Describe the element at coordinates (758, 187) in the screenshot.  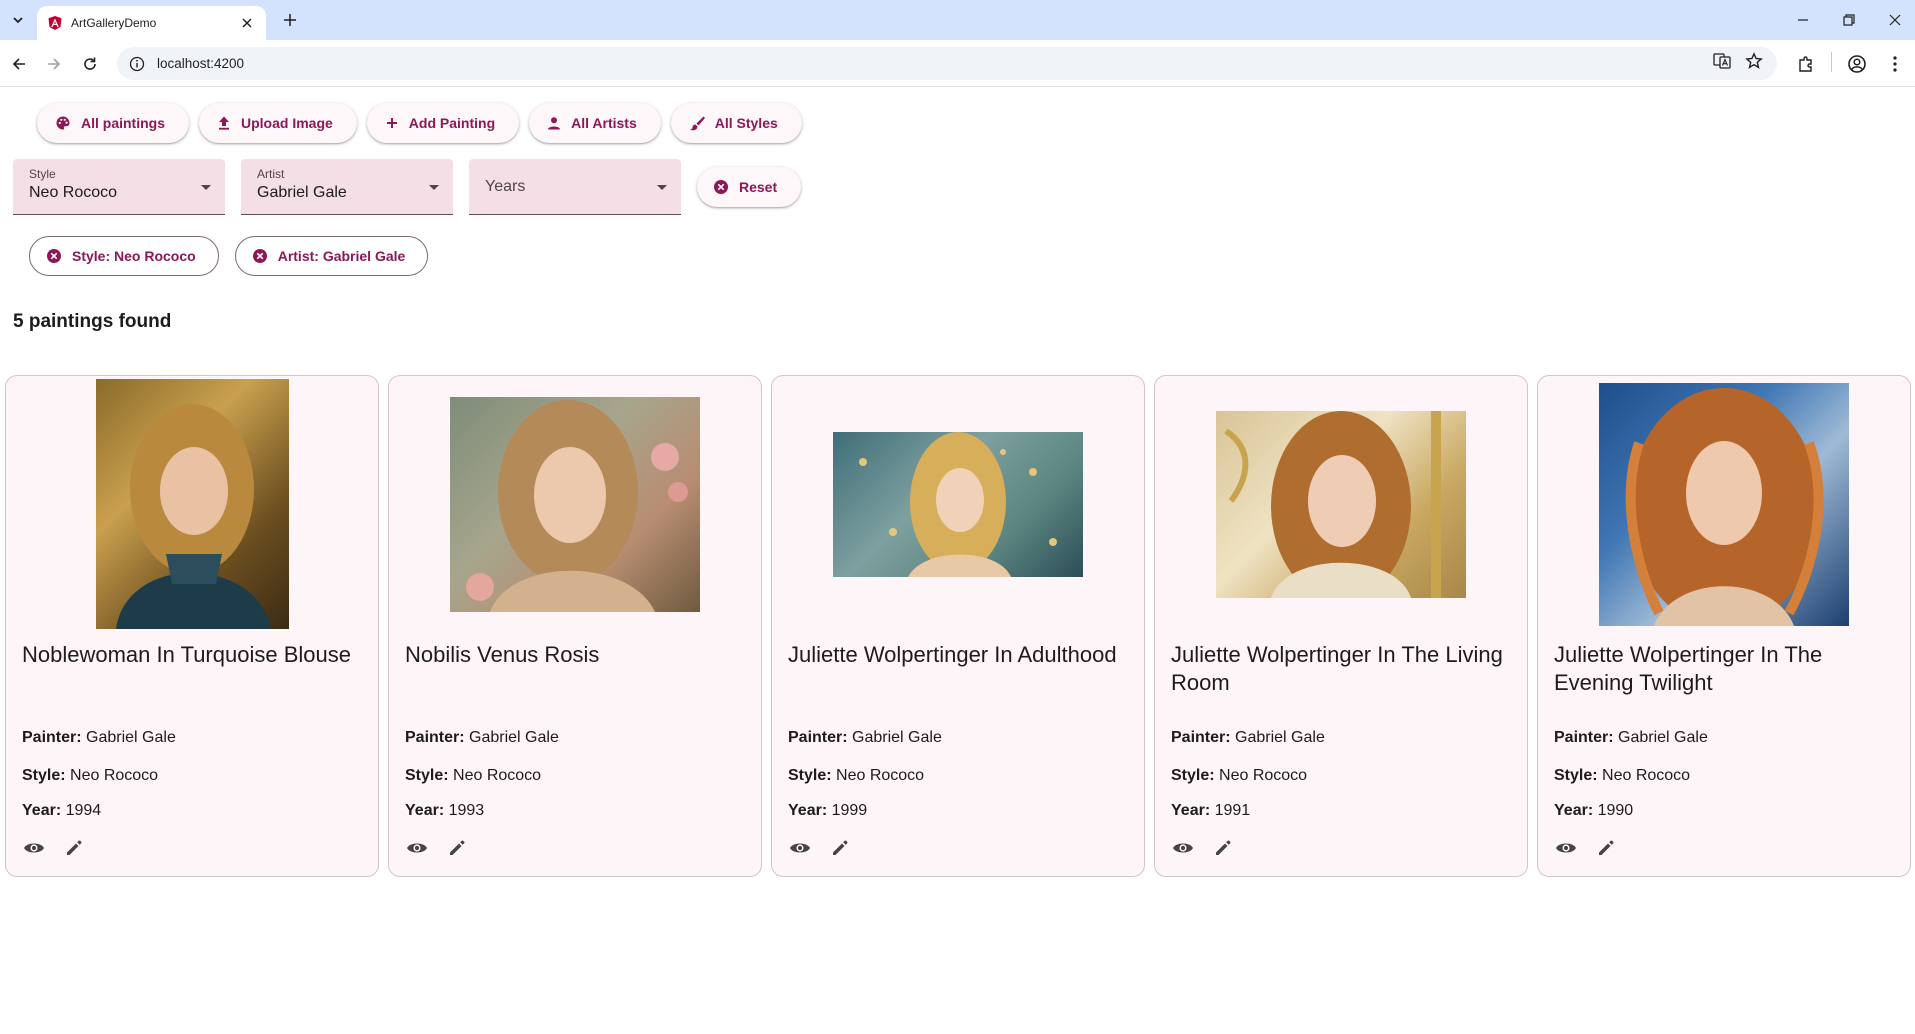
I see `reset-label: Reset` at that location.